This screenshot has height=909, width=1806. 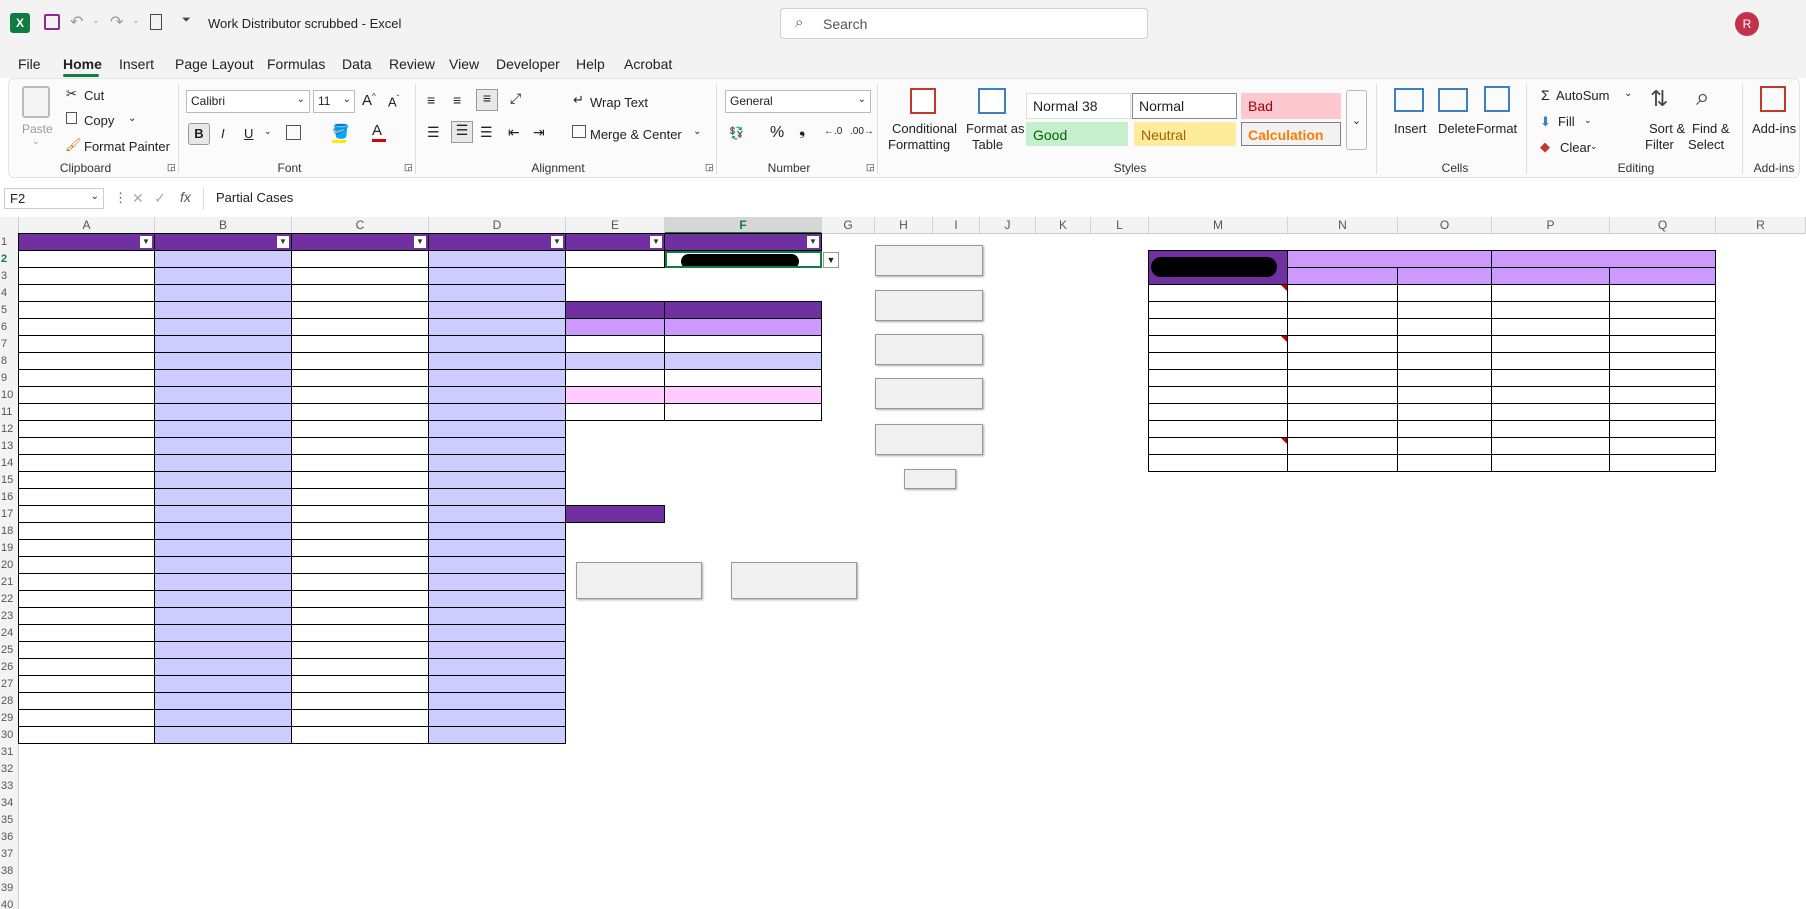 I want to click on row-header-34: 34, so click(x=9, y=805).